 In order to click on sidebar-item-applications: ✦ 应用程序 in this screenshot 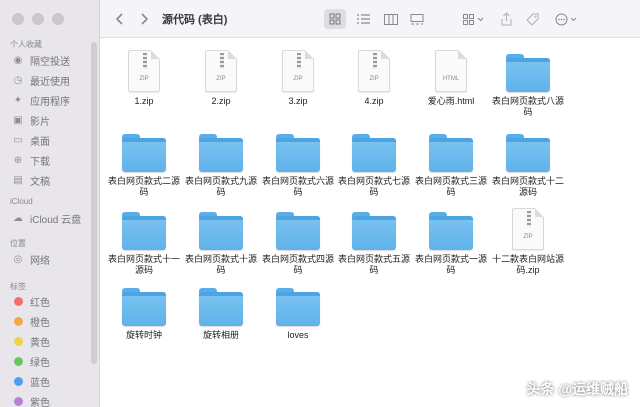, I will do `click(52, 100)`.